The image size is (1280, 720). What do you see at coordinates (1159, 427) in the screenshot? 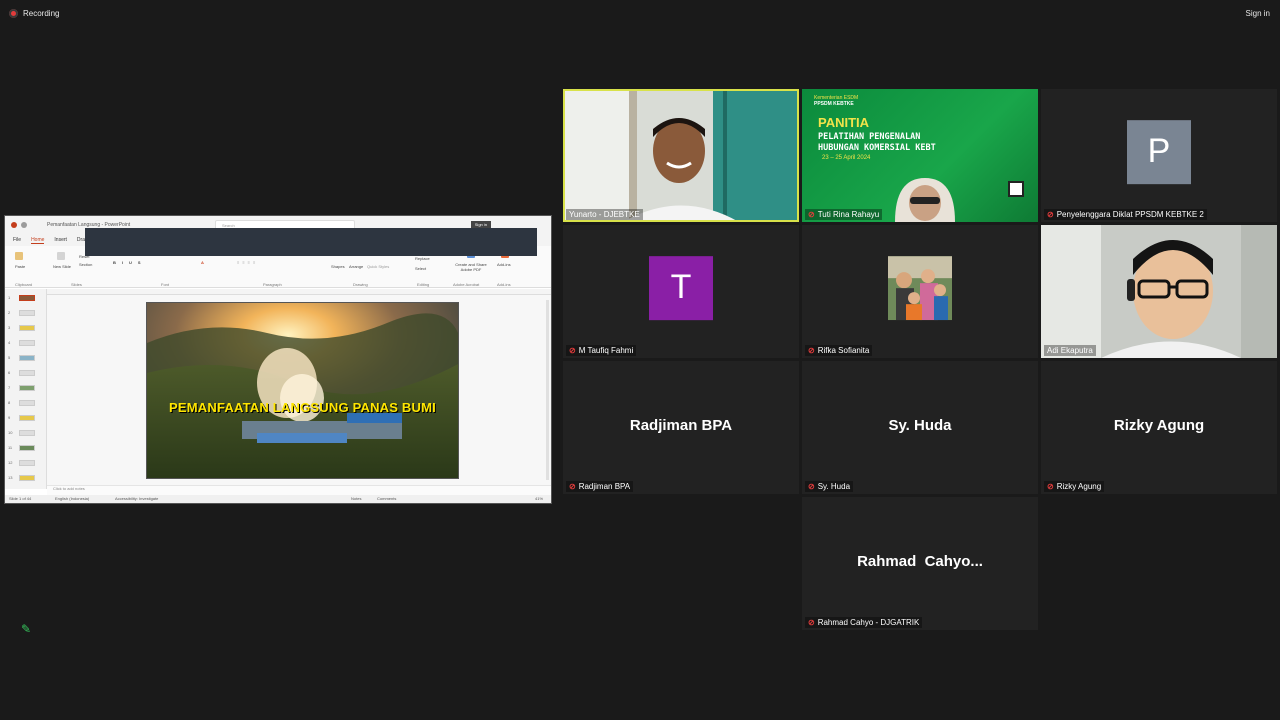
I see `participant-tile: Rizky Agung ⊘ Rizky Agung` at bounding box center [1159, 427].